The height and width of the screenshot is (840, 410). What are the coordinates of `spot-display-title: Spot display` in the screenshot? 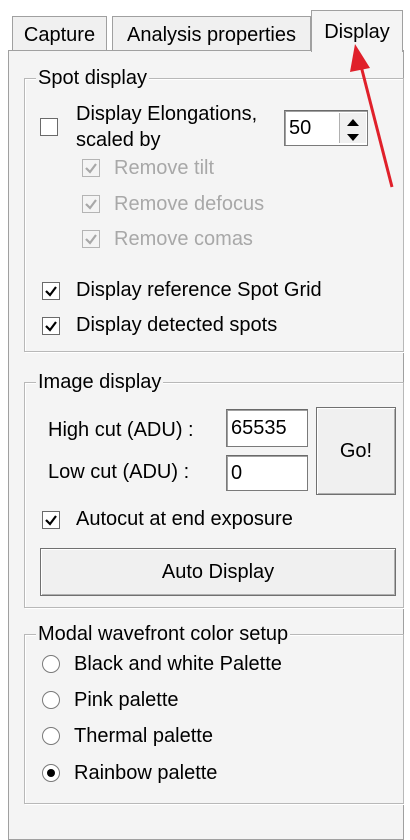 It's located at (92, 78).